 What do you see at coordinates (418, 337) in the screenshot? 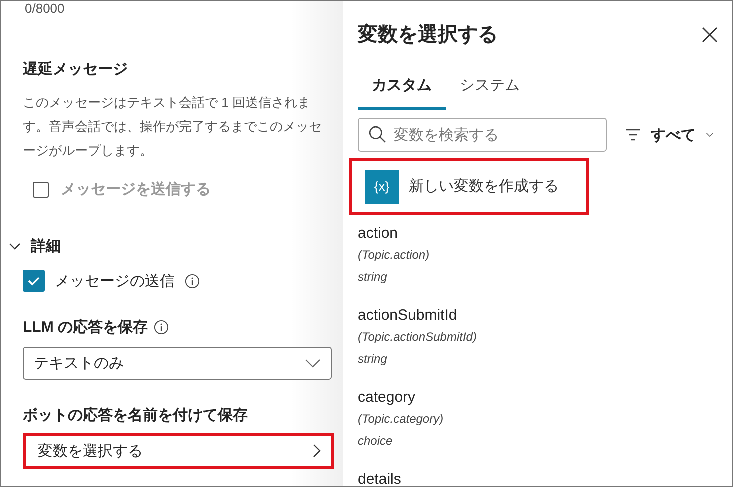
I see `variable-scope: (Topic.actionSubmitId)` at bounding box center [418, 337].